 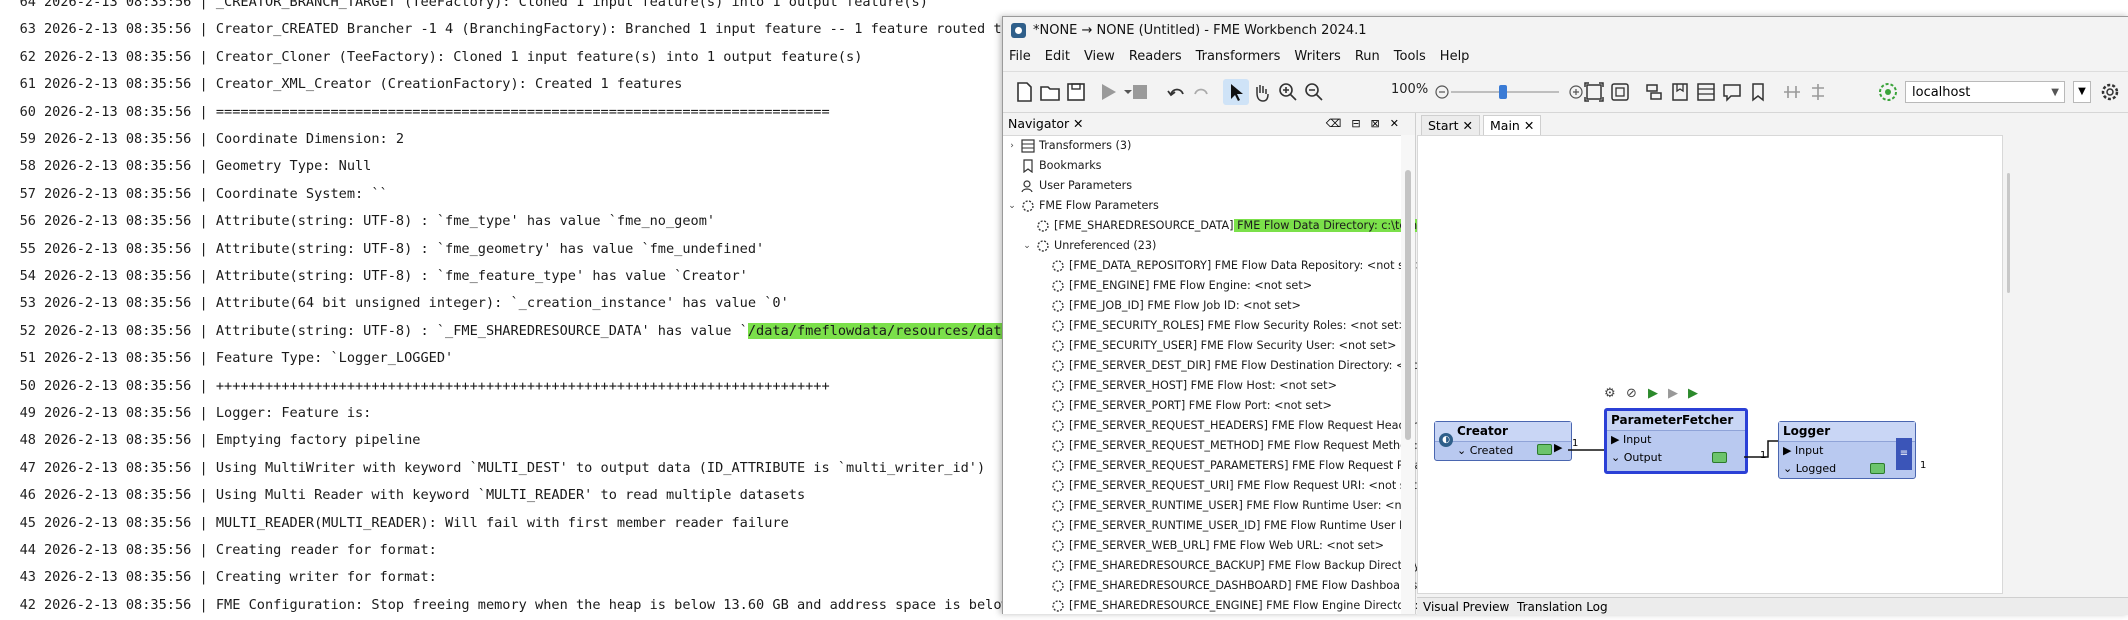 What do you see at coordinates (1410, 57) in the screenshot?
I see `menu-tools: Tools` at bounding box center [1410, 57].